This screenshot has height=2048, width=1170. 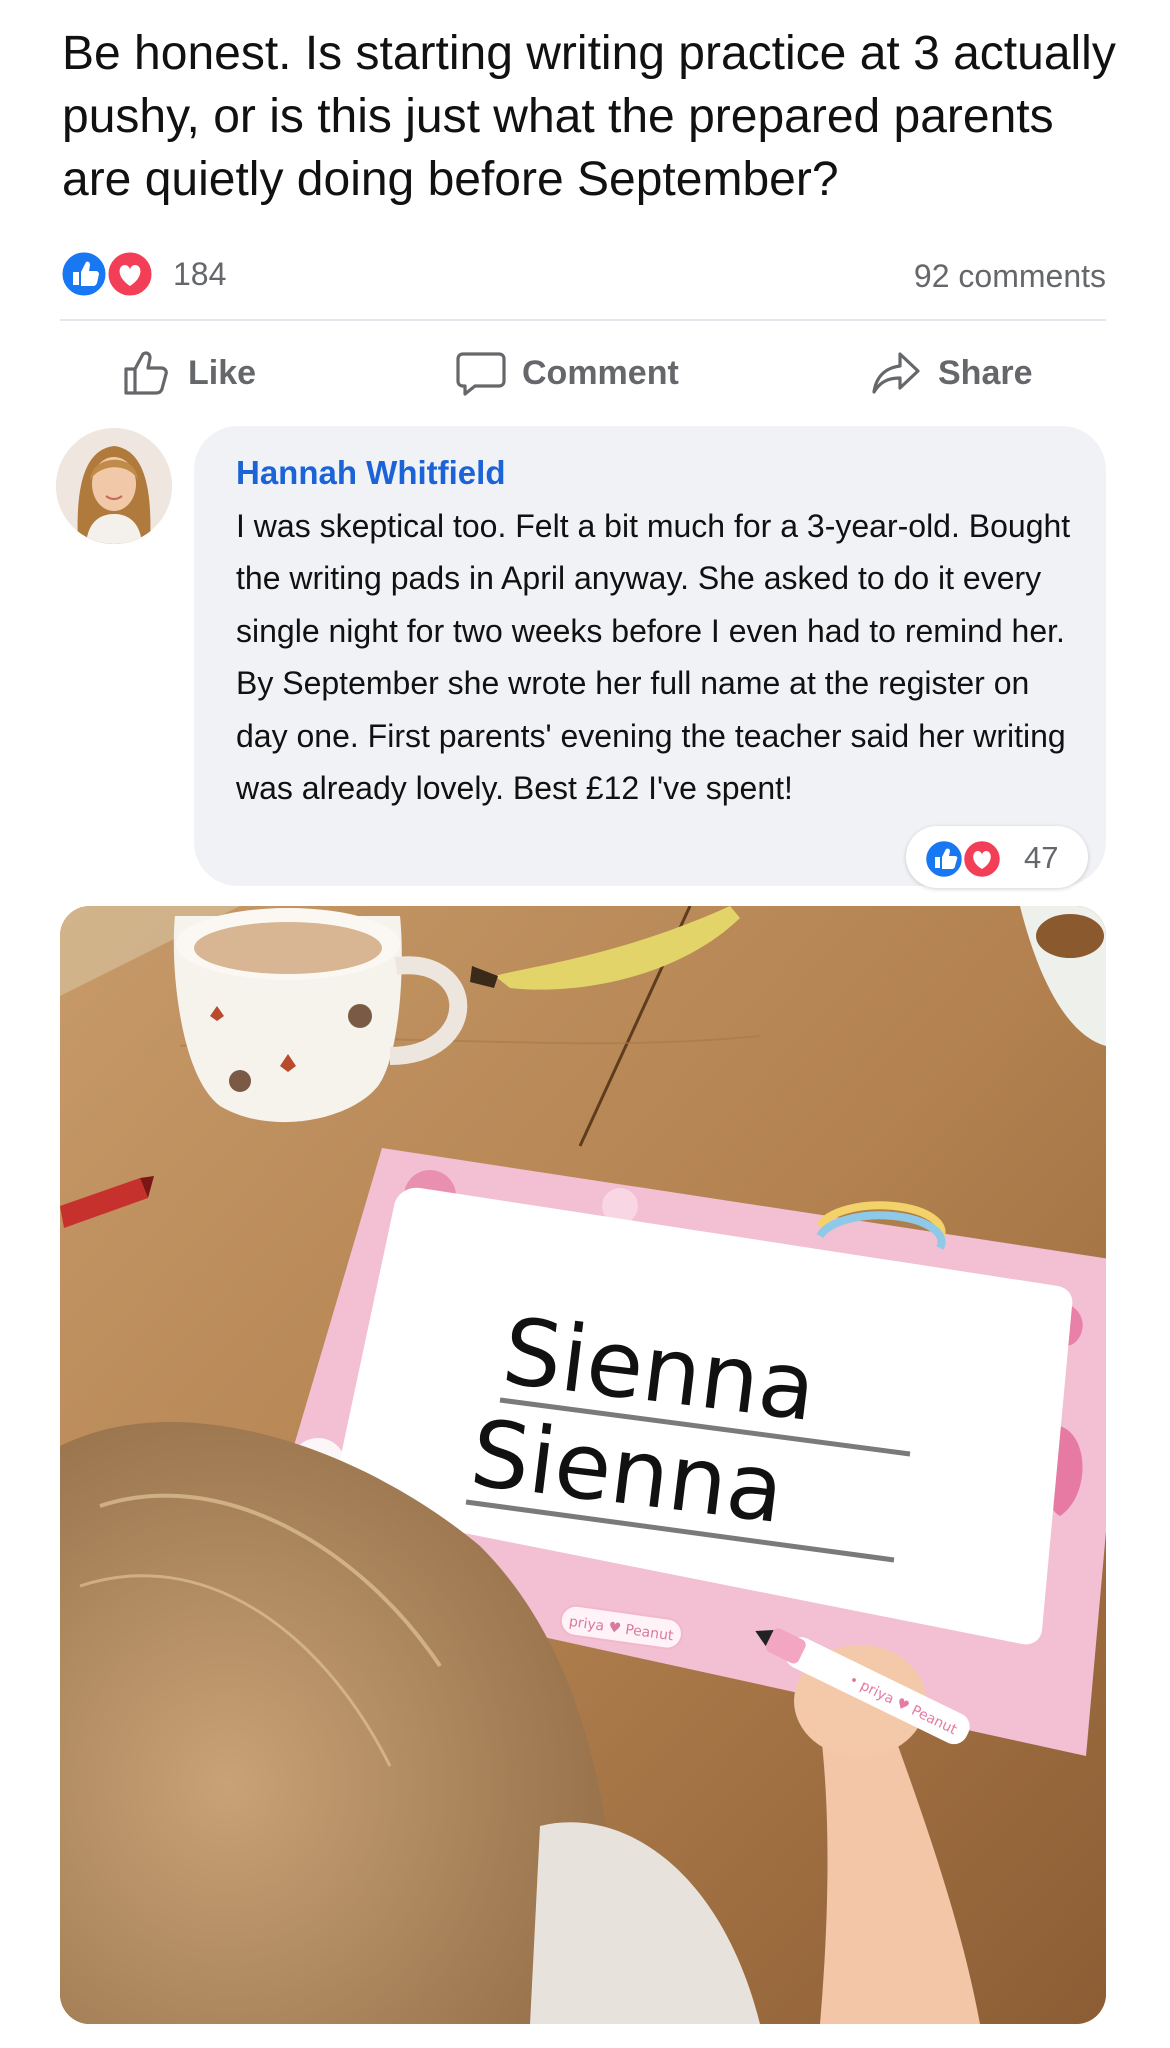 I want to click on comment-author: Hannah Whitfield, so click(x=370, y=473).